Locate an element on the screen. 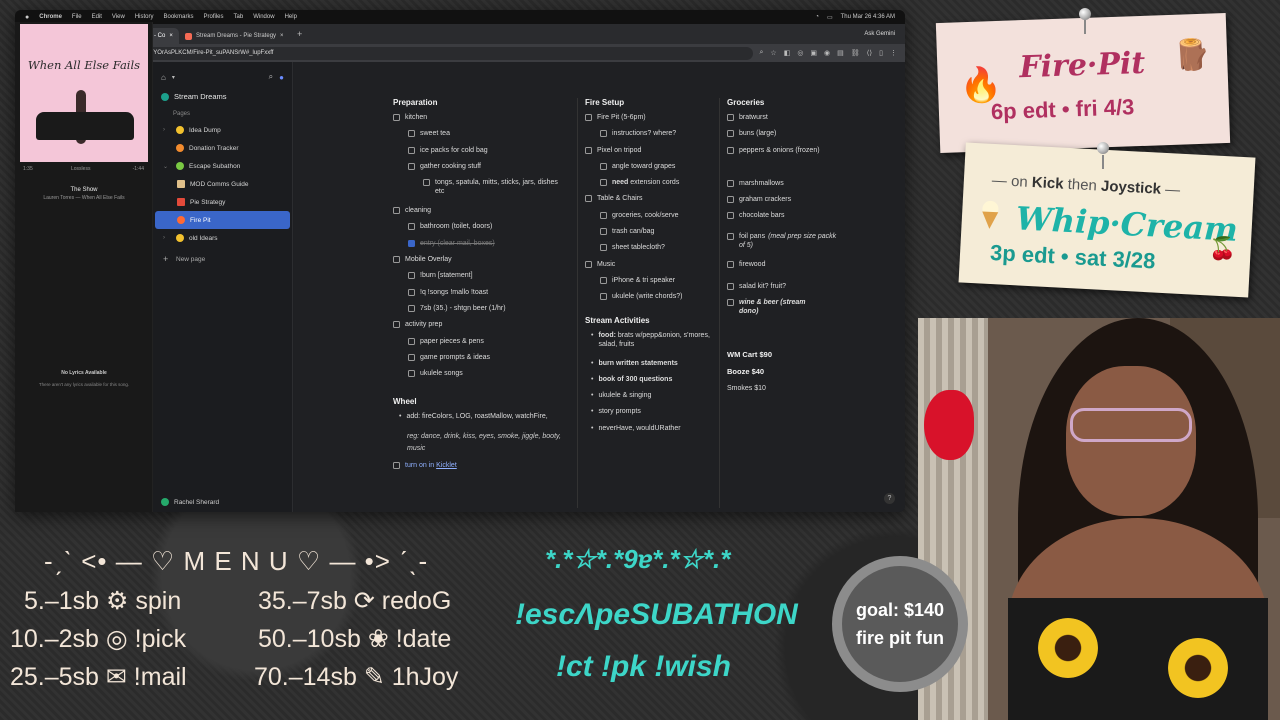 The image size is (1280, 720). user-profile: Rachel Sherard is located at coordinates (190, 502).